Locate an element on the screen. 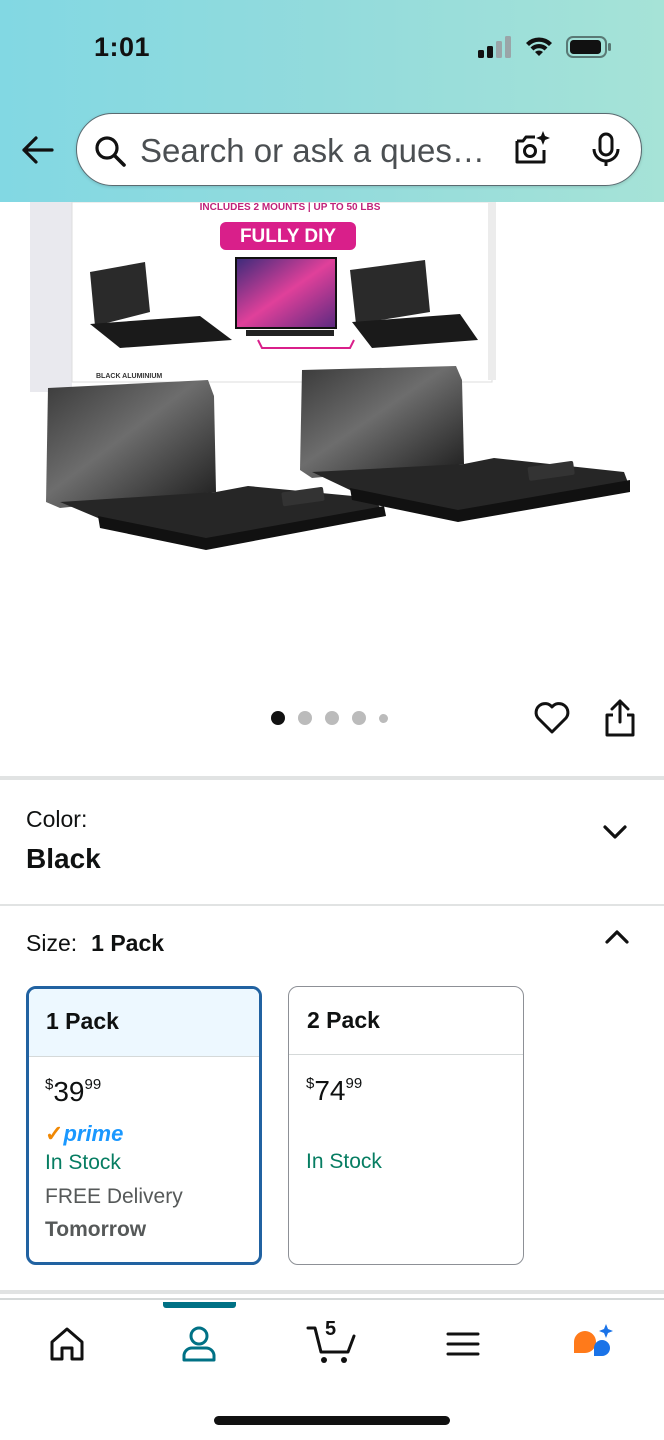 The image size is (664, 1440). chevron-up-icon is located at coordinates (617, 936).